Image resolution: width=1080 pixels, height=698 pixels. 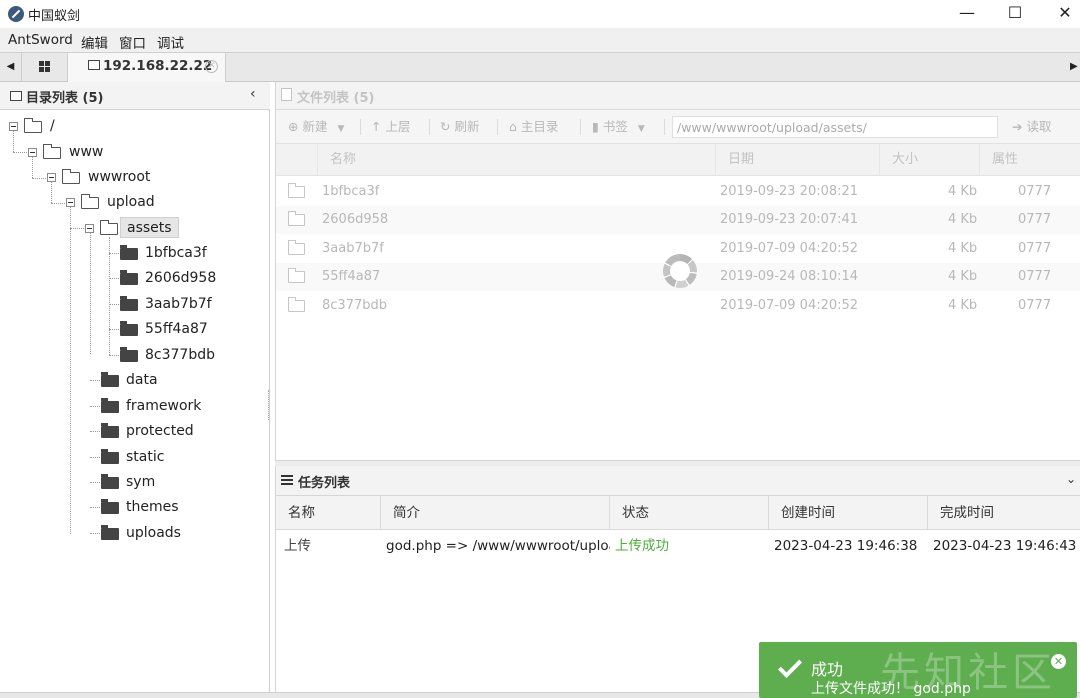 What do you see at coordinates (45, 67) in the screenshot?
I see `tab-home-grid-icon` at bounding box center [45, 67].